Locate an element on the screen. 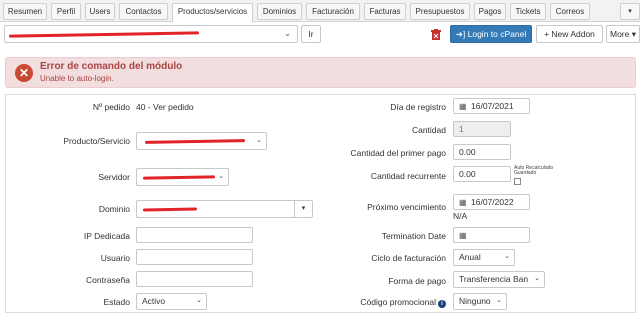 This screenshot has height=313, width=640. password-input is located at coordinates (194, 279).